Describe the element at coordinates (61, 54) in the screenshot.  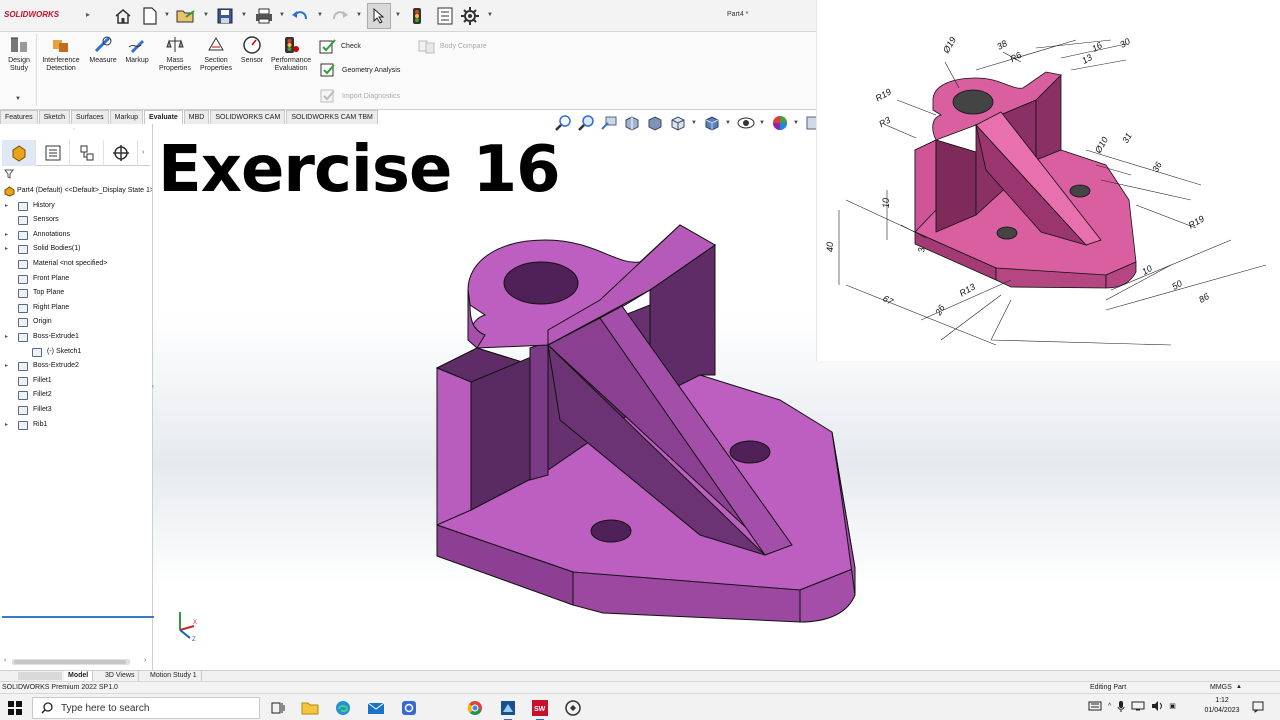
I see `interference-detection-button: Interference Detection` at that location.